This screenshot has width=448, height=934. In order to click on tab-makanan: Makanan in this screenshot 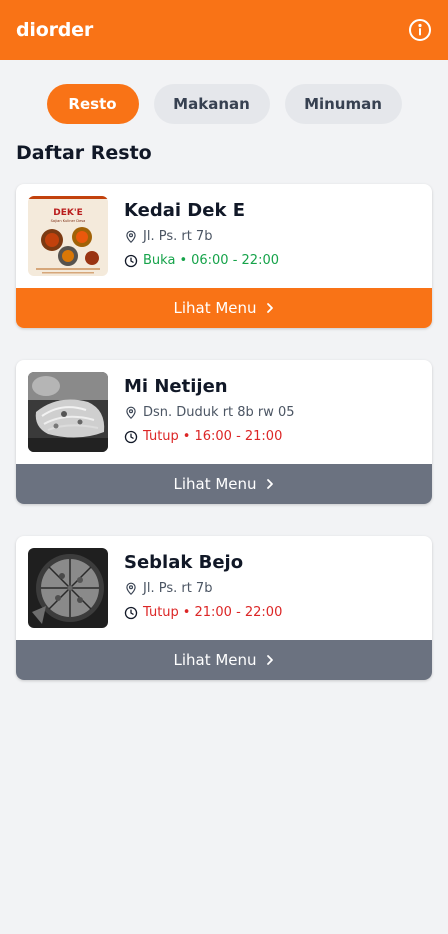, I will do `click(211, 104)`.